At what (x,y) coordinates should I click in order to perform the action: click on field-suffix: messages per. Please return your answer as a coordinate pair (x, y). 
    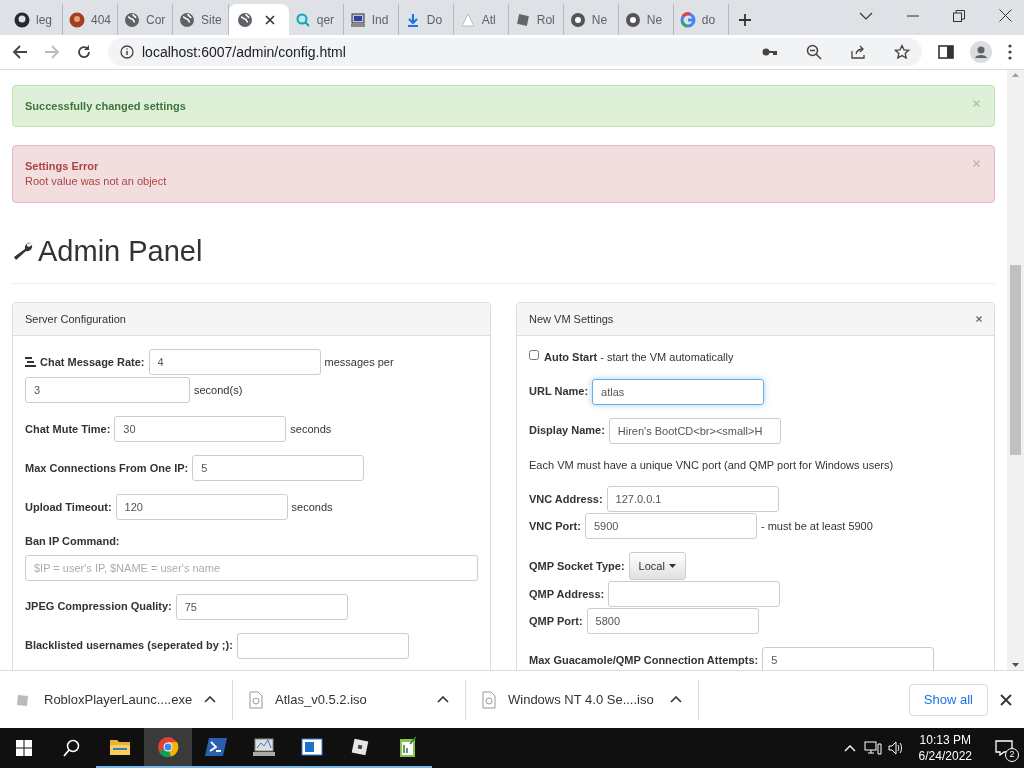
    Looking at the image, I should click on (359, 362).